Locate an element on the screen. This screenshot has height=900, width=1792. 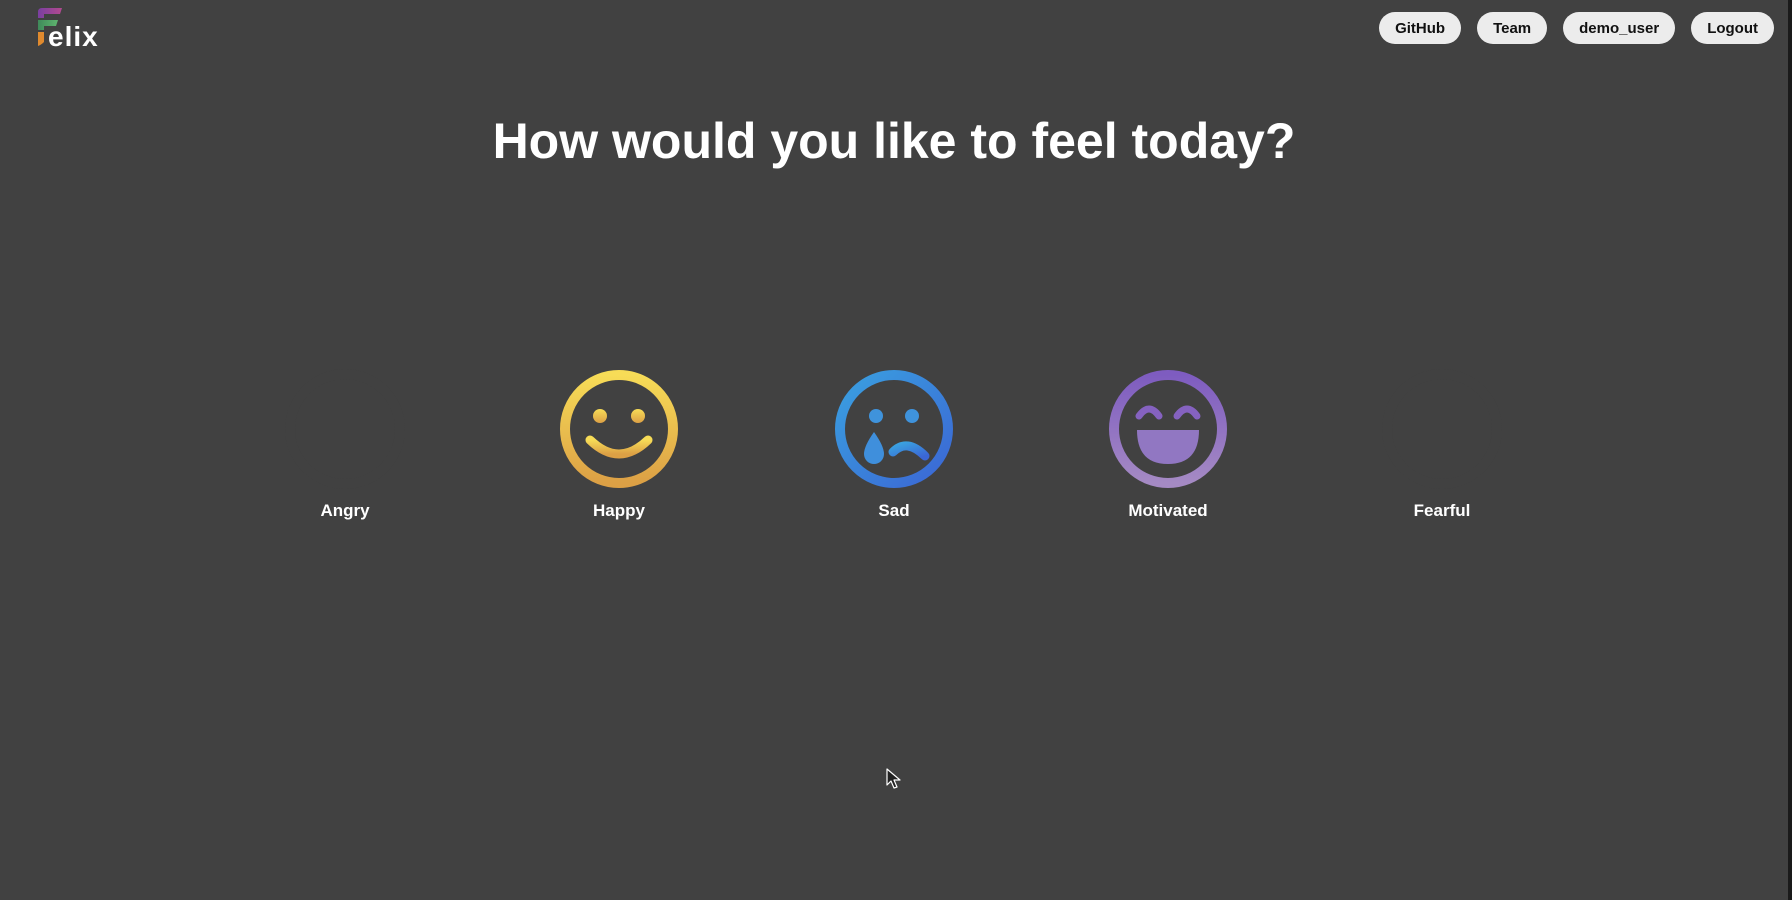
top-nav: GitHub Team demo_user Logout is located at coordinates (1576, 28).